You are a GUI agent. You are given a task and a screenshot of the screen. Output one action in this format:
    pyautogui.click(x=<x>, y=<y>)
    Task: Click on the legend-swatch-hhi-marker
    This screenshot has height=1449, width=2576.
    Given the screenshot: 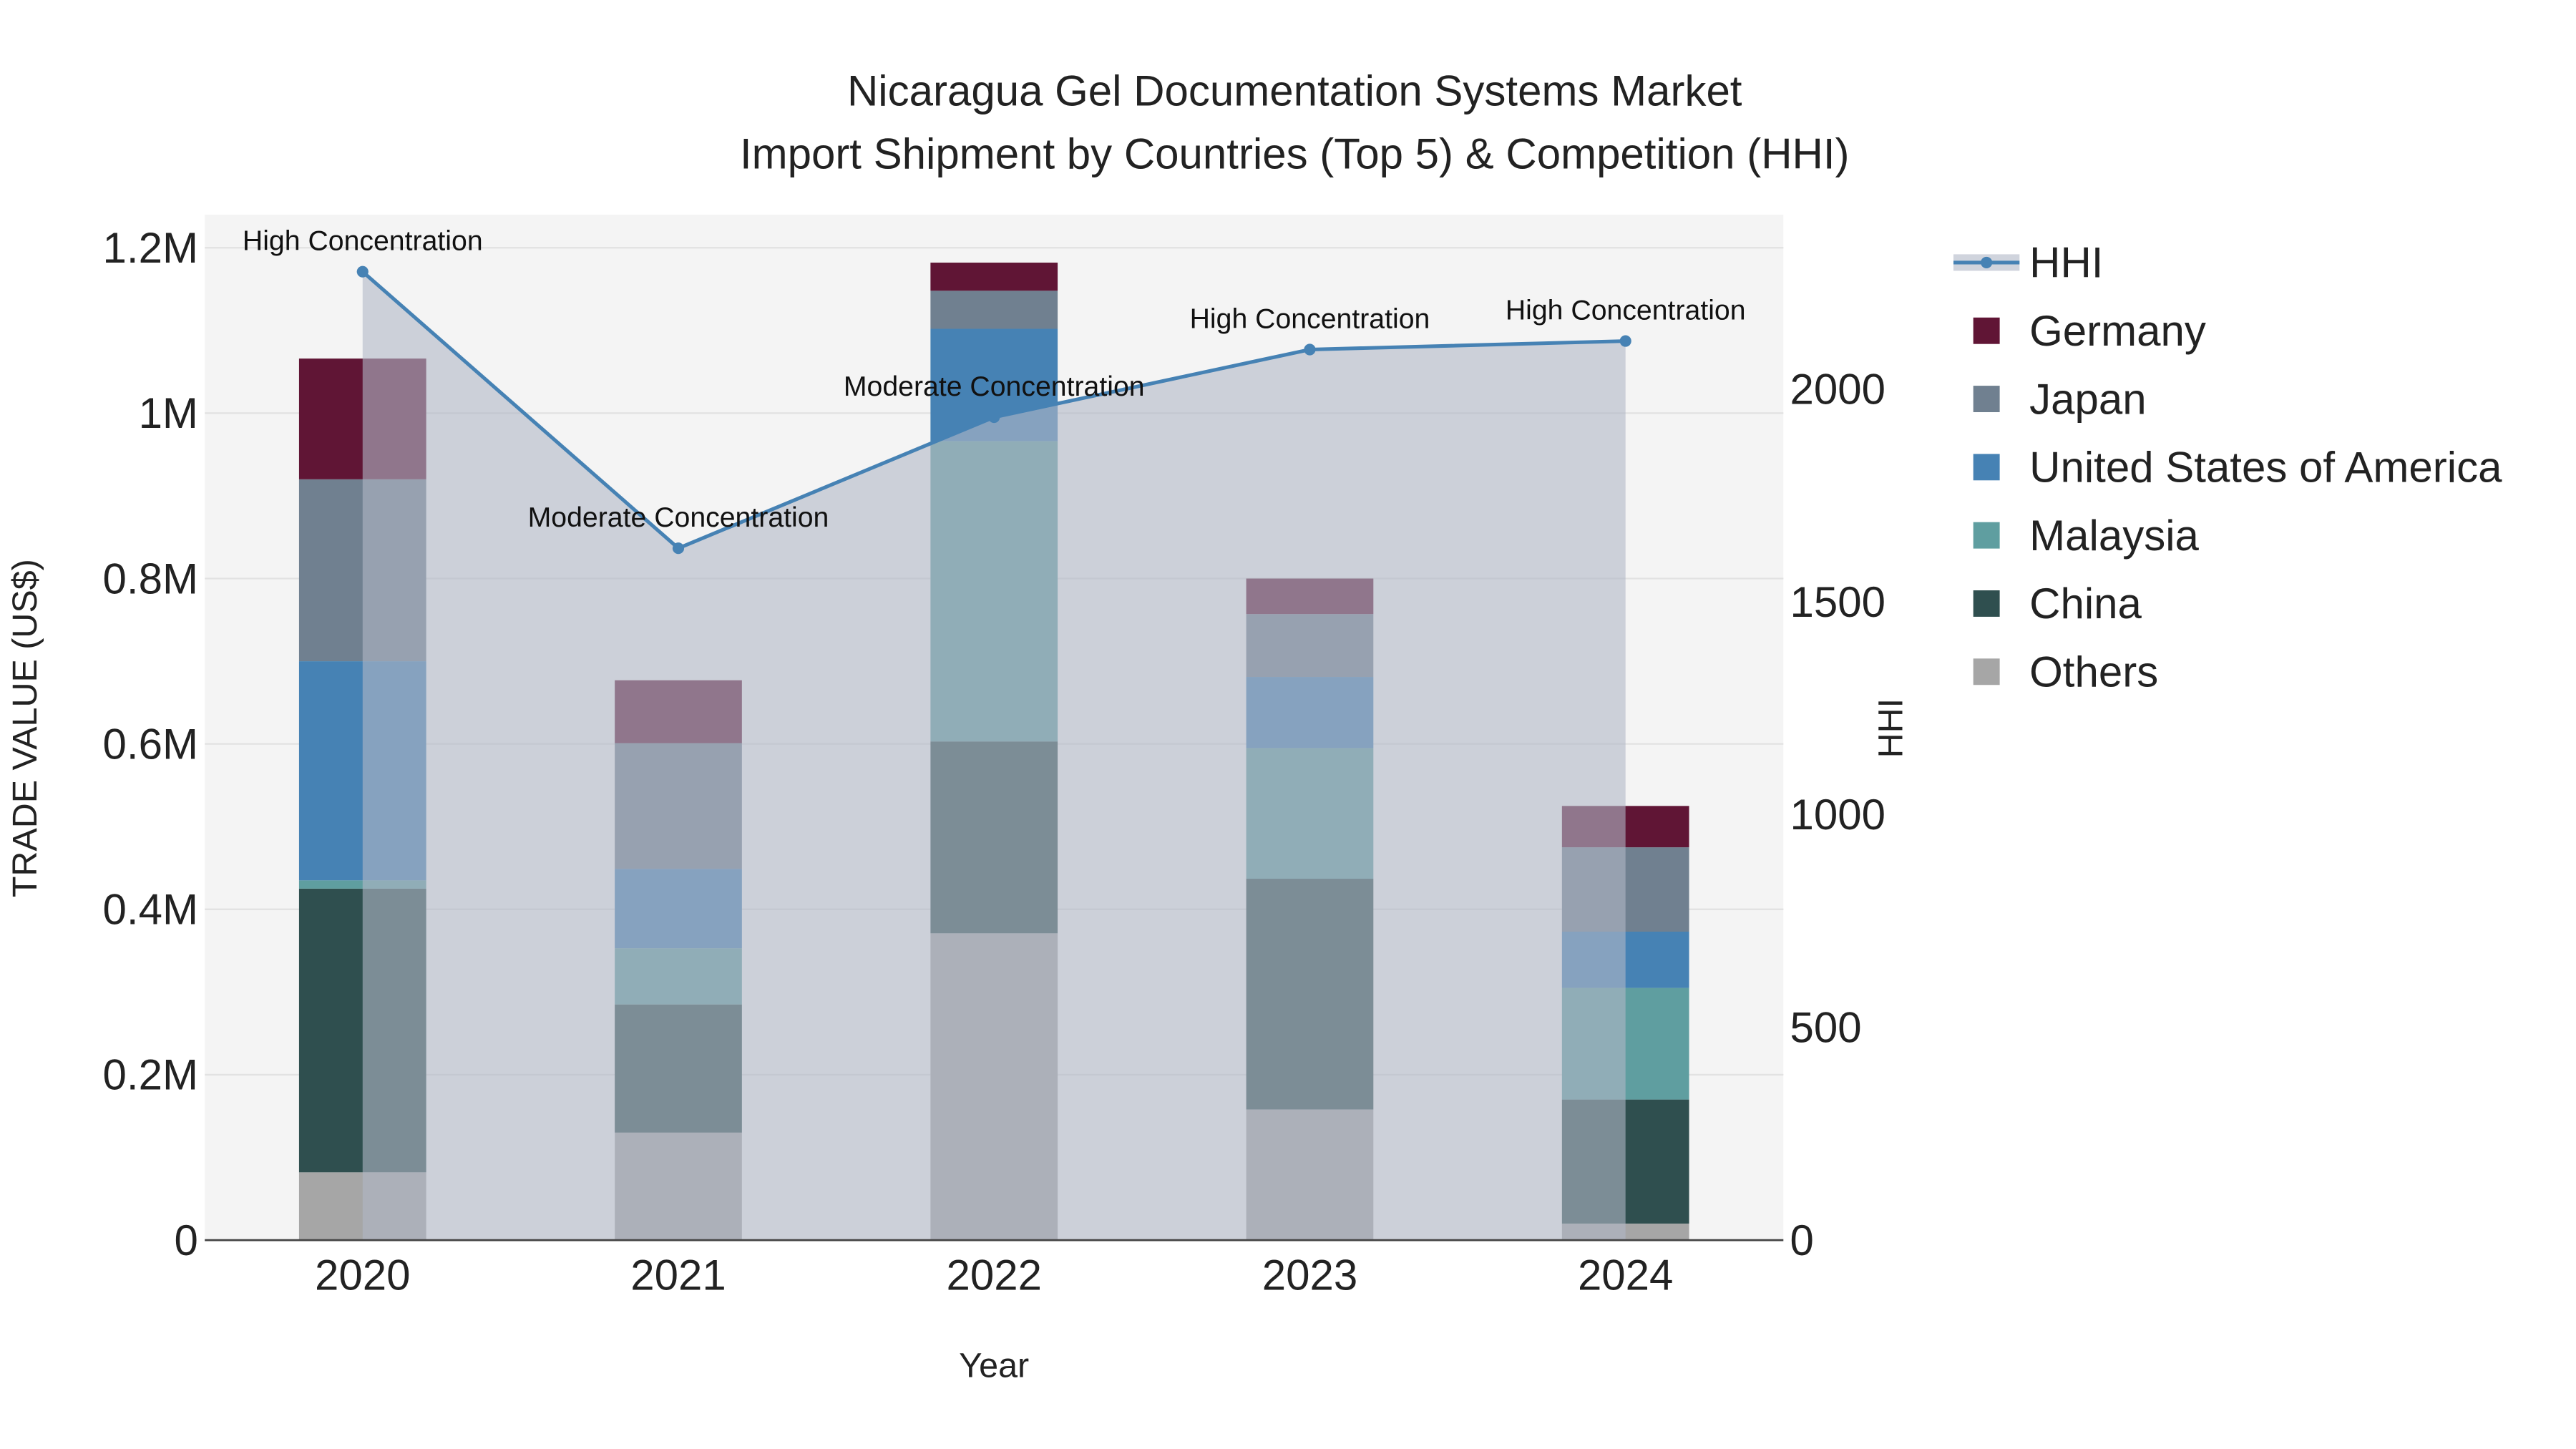 What is the action you would take?
    pyautogui.click(x=1987, y=262)
    